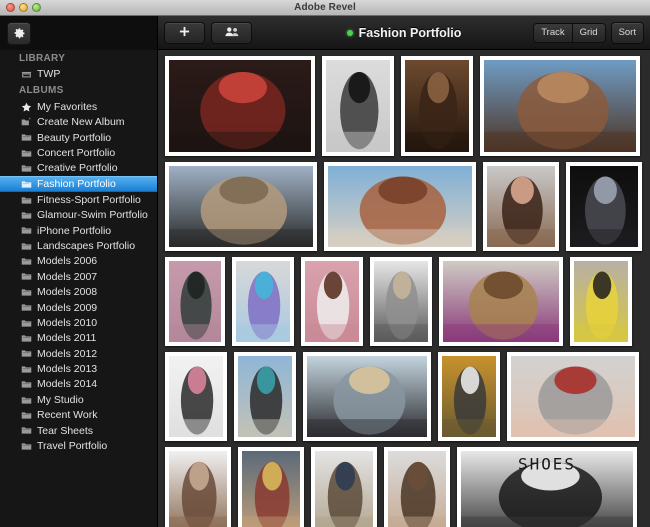 Image resolution: width=650 pixels, height=527 pixels. Describe the element at coordinates (42, 58) in the screenshot. I see `sidebar-section-header: LIBRARY` at that location.